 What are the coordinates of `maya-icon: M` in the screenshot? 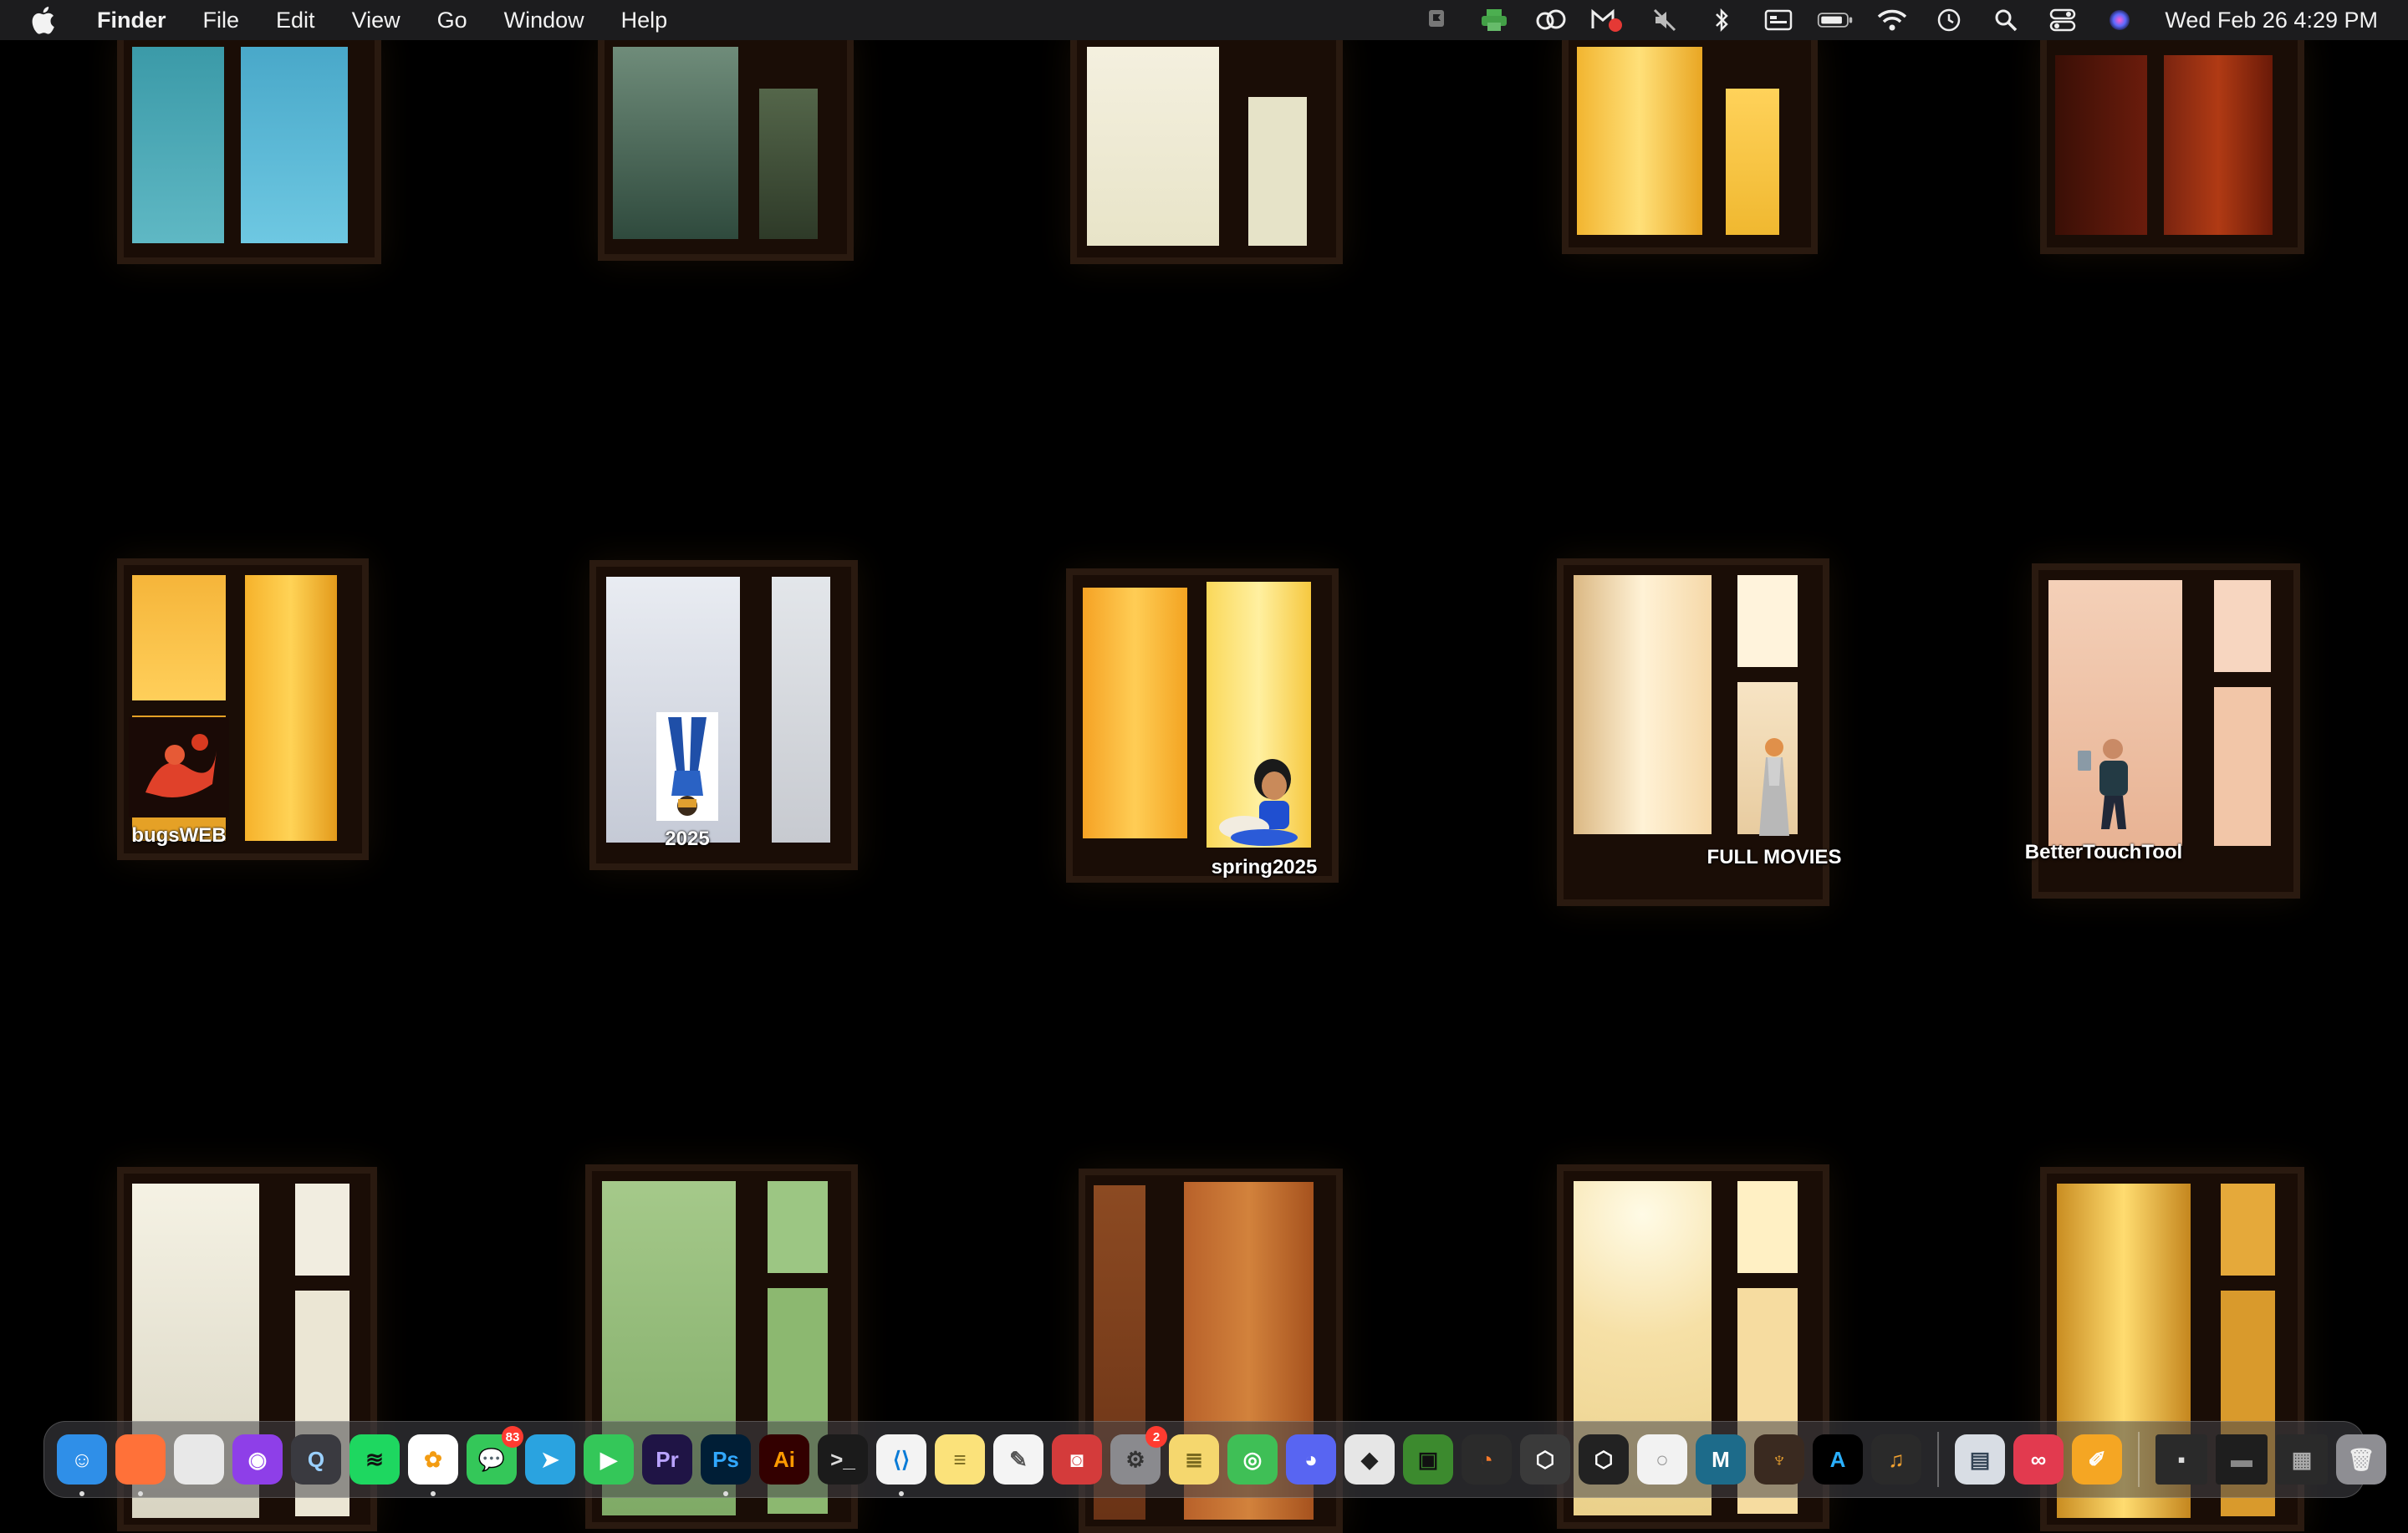 It's located at (1721, 1460).